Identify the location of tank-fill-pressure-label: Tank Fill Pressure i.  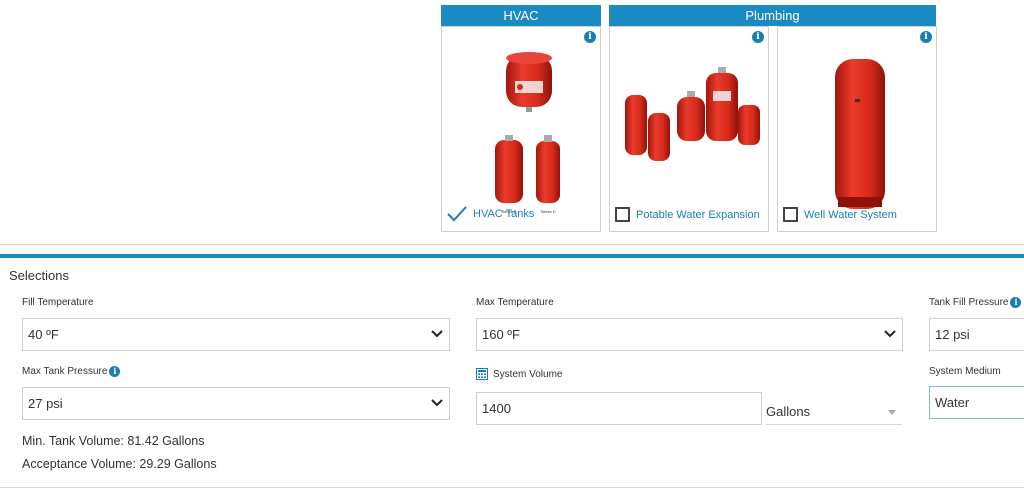
(975, 302).